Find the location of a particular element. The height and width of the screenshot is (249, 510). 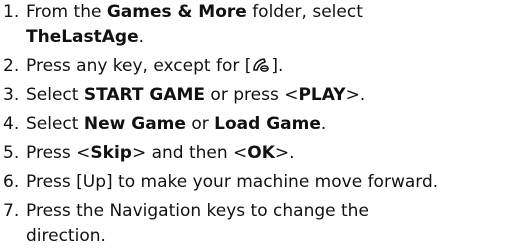

menu-option: START GAME is located at coordinates (144, 95).